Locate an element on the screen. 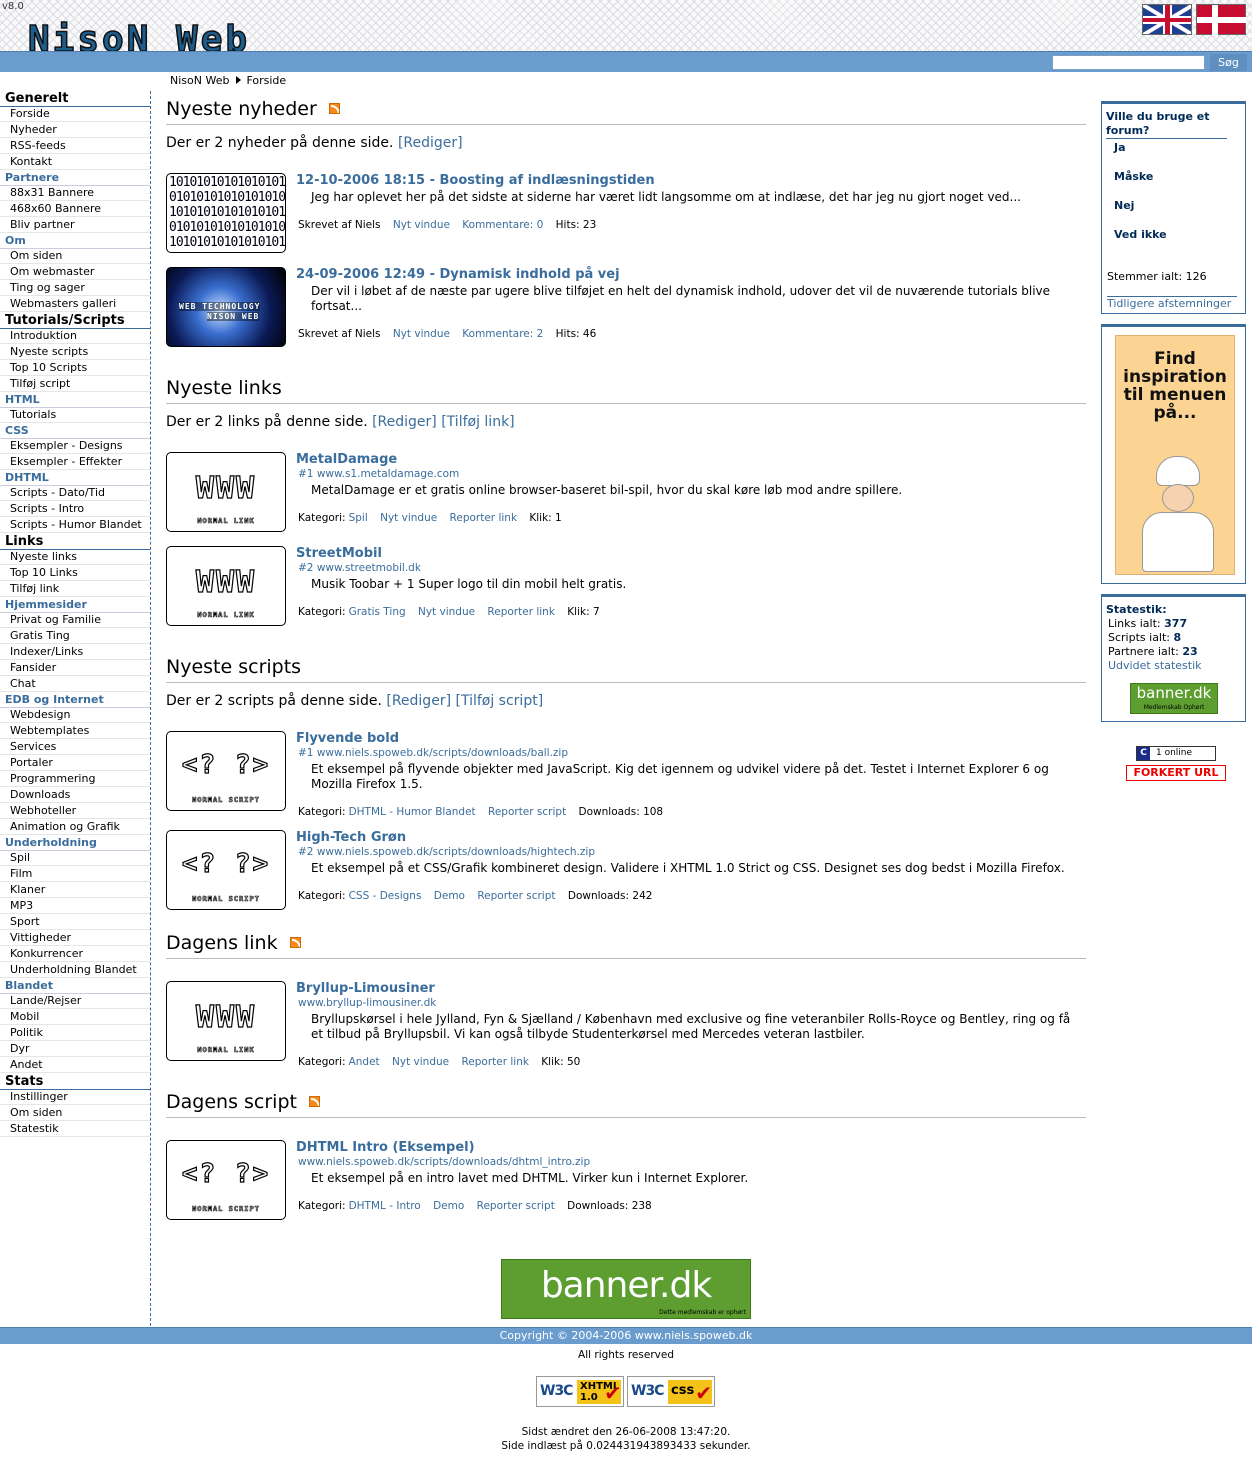  sidebar-item-468x60-bannere: 468x60 Bannere is located at coordinates (75, 209).